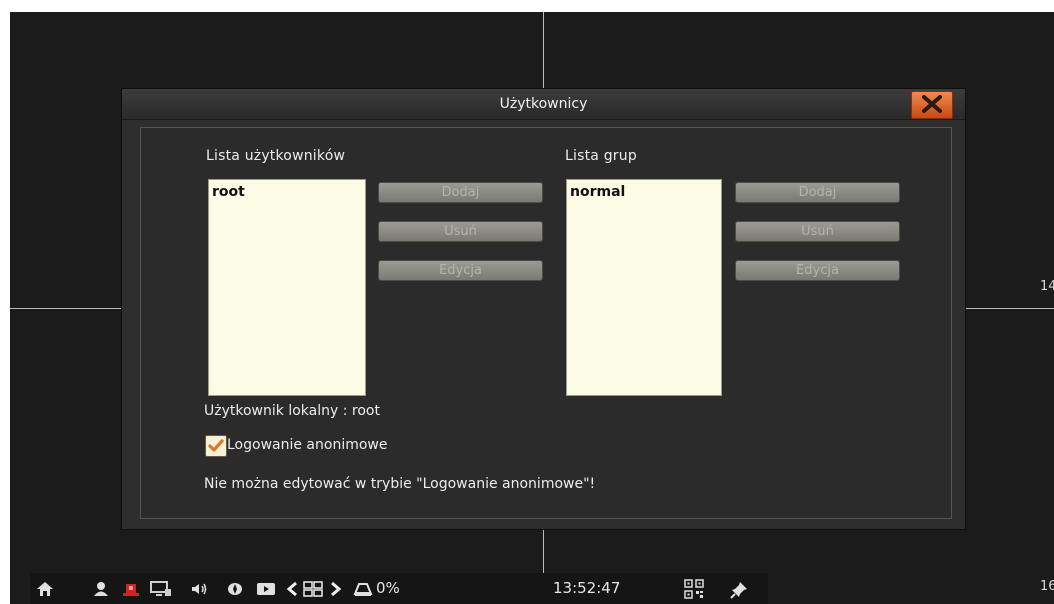 Image resolution: width=1054 pixels, height=604 pixels. What do you see at coordinates (543, 52) in the screenshot?
I see `grid-divider-vertical` at bounding box center [543, 52].